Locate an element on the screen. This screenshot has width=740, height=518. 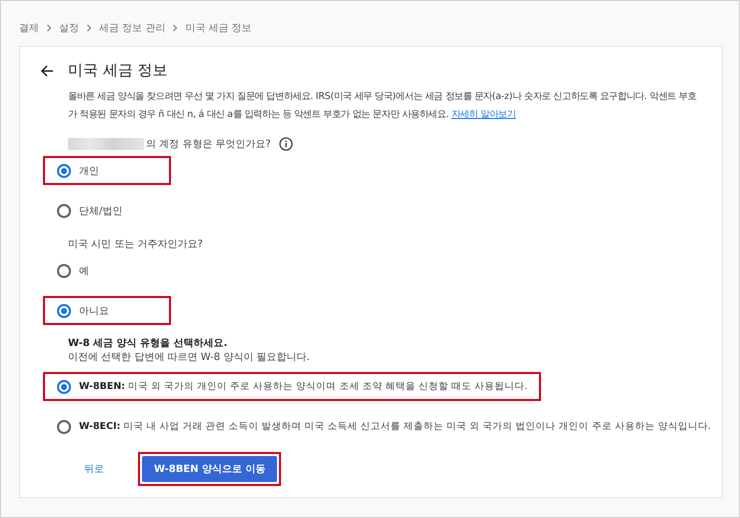
breadcrumb-item: 결제 is located at coordinates (29, 28).